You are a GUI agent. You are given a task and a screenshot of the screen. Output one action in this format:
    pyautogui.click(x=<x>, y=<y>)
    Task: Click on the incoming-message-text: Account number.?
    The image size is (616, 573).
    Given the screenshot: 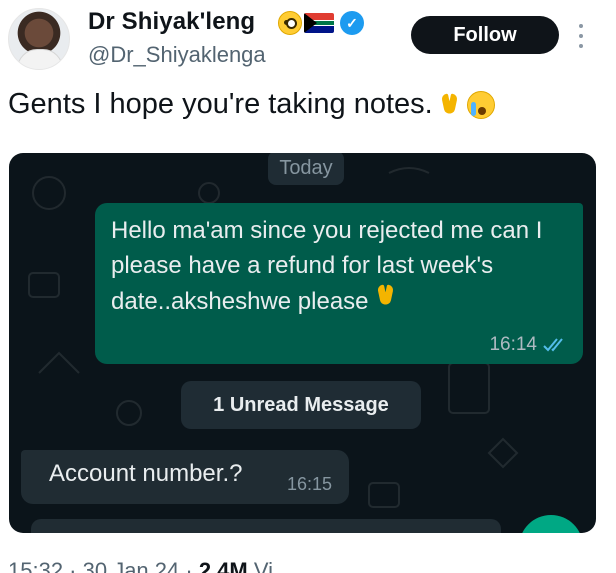 What is the action you would take?
    pyautogui.click(x=146, y=473)
    